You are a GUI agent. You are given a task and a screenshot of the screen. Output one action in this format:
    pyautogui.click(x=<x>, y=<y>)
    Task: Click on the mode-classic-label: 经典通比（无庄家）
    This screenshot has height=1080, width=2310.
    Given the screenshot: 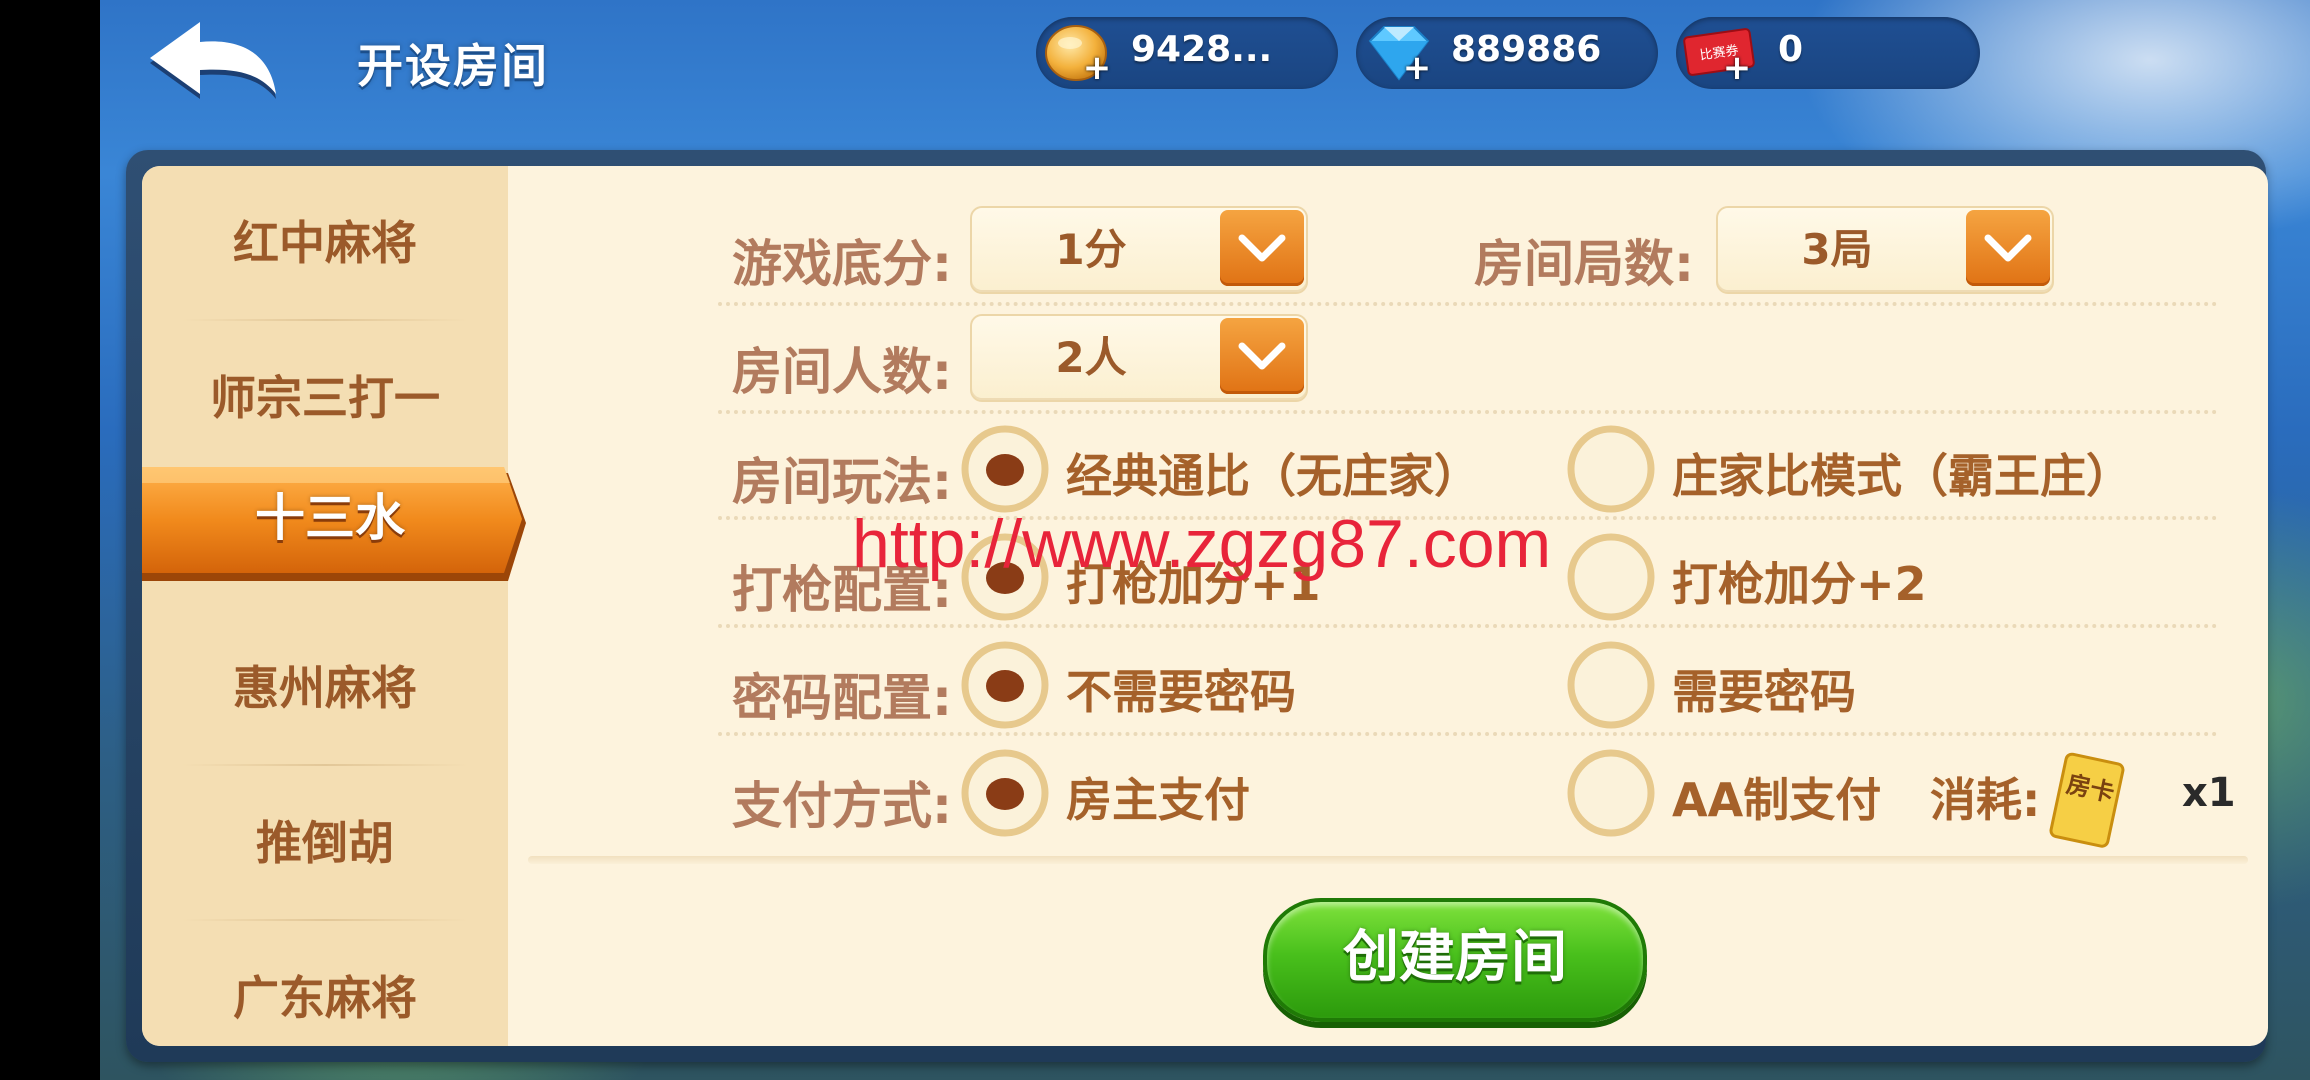 What is the action you would take?
    pyautogui.click(x=1273, y=476)
    